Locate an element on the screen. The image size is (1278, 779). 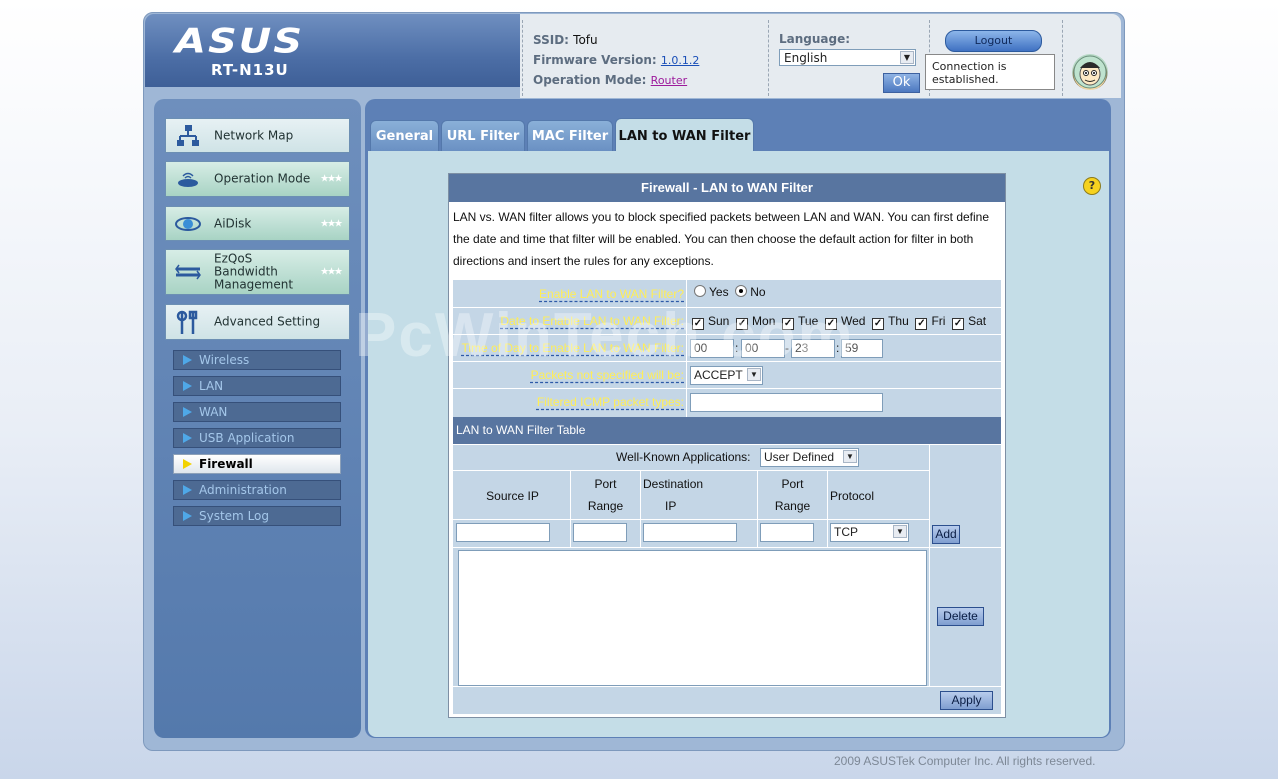
tab-url-filter: URL Filter is located at coordinates (483, 135).